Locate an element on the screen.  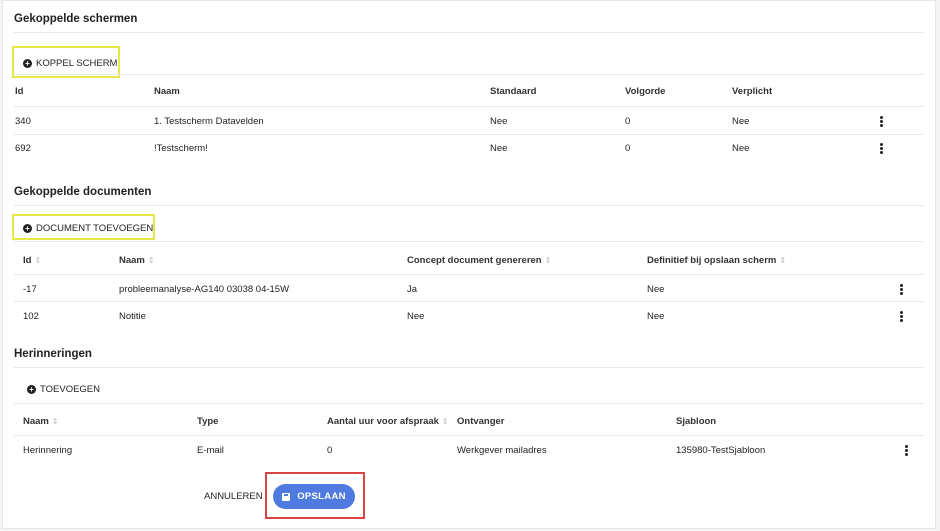
koppel-scherm-button: + KOPPEL SCHERM is located at coordinates (70, 63).